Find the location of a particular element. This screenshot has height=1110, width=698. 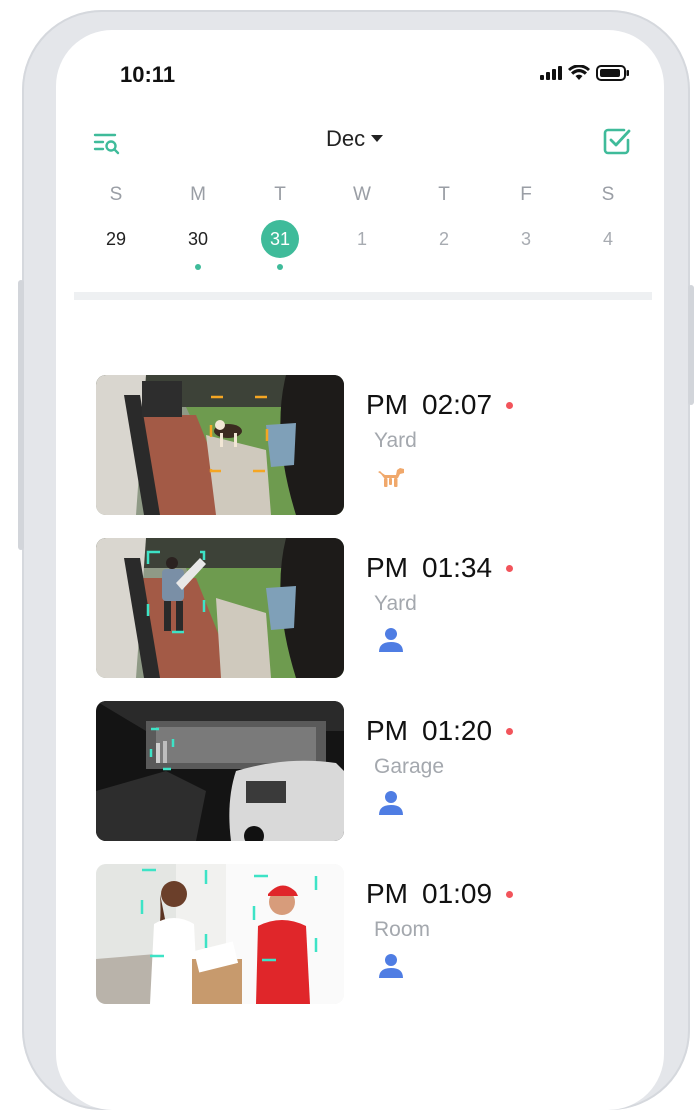

room-snapshot is located at coordinates (220, 934).